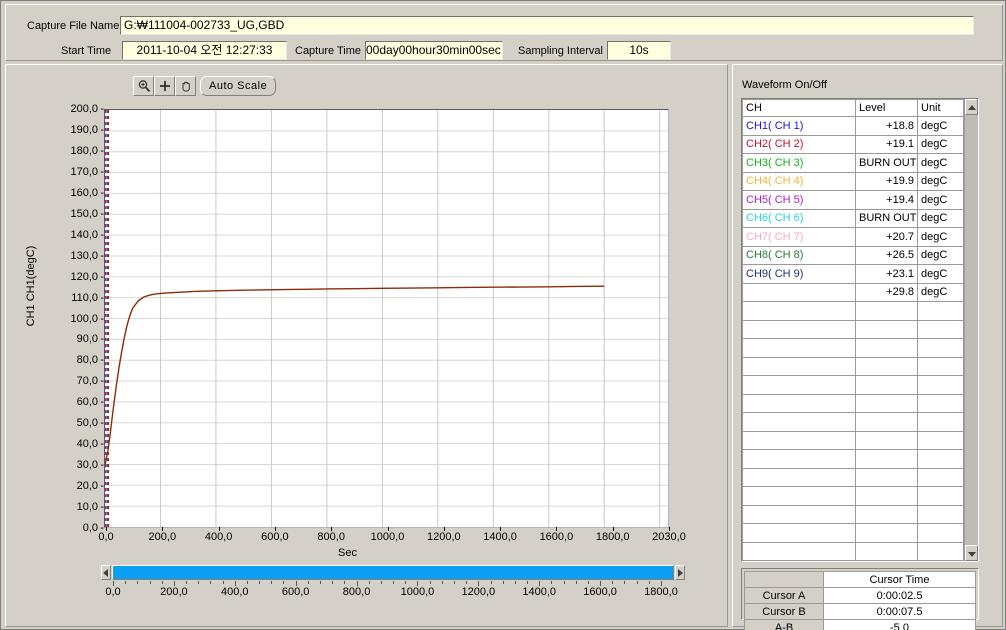 This screenshot has width=1006, height=630. I want to click on y-axis-tick-label: 160,0-, so click(87, 192).